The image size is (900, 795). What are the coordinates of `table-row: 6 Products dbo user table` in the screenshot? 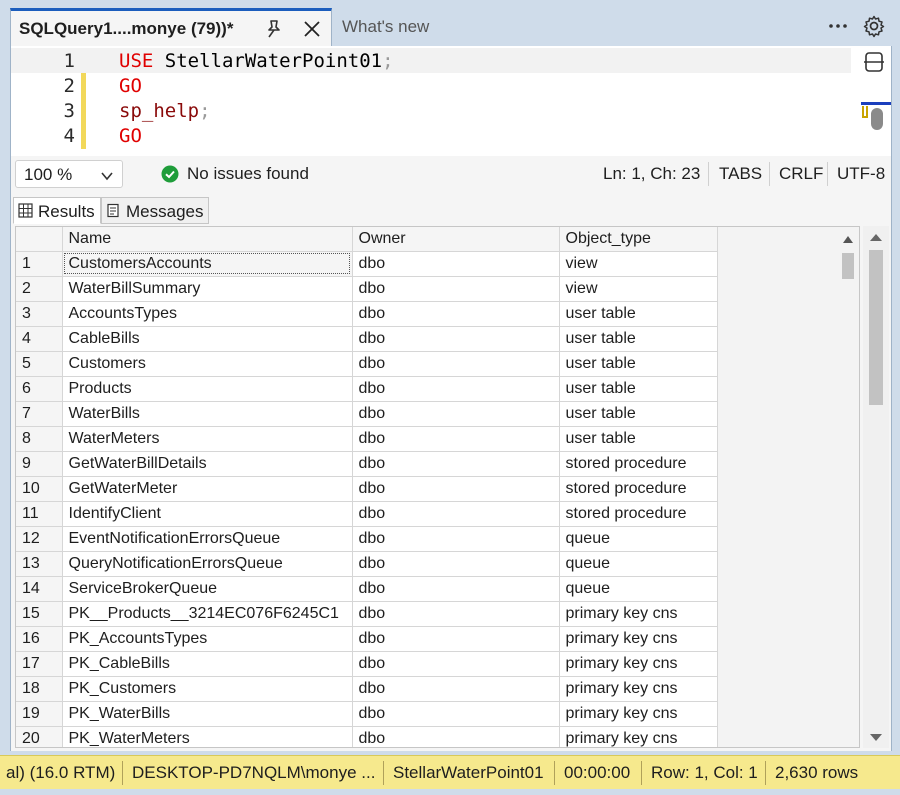 It's located at (436, 389).